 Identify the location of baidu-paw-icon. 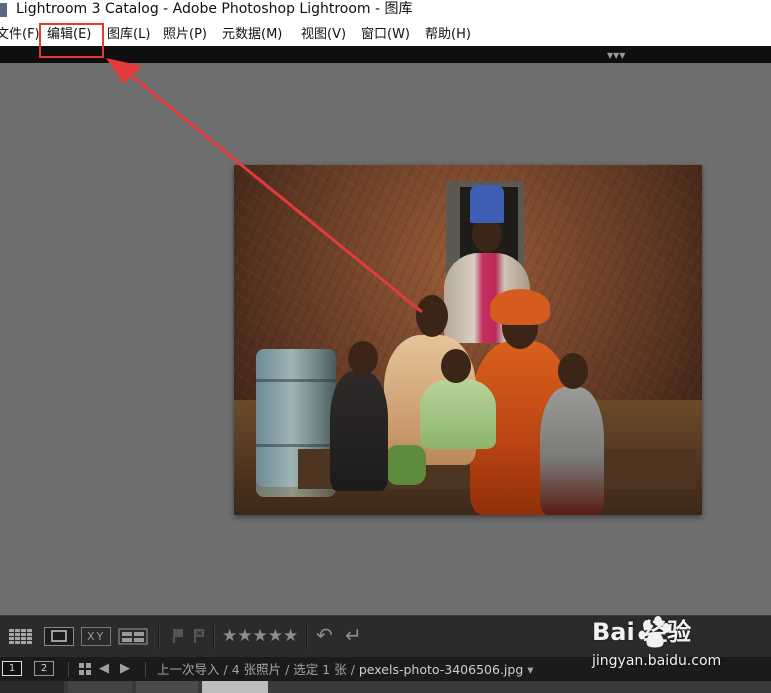
(654, 632).